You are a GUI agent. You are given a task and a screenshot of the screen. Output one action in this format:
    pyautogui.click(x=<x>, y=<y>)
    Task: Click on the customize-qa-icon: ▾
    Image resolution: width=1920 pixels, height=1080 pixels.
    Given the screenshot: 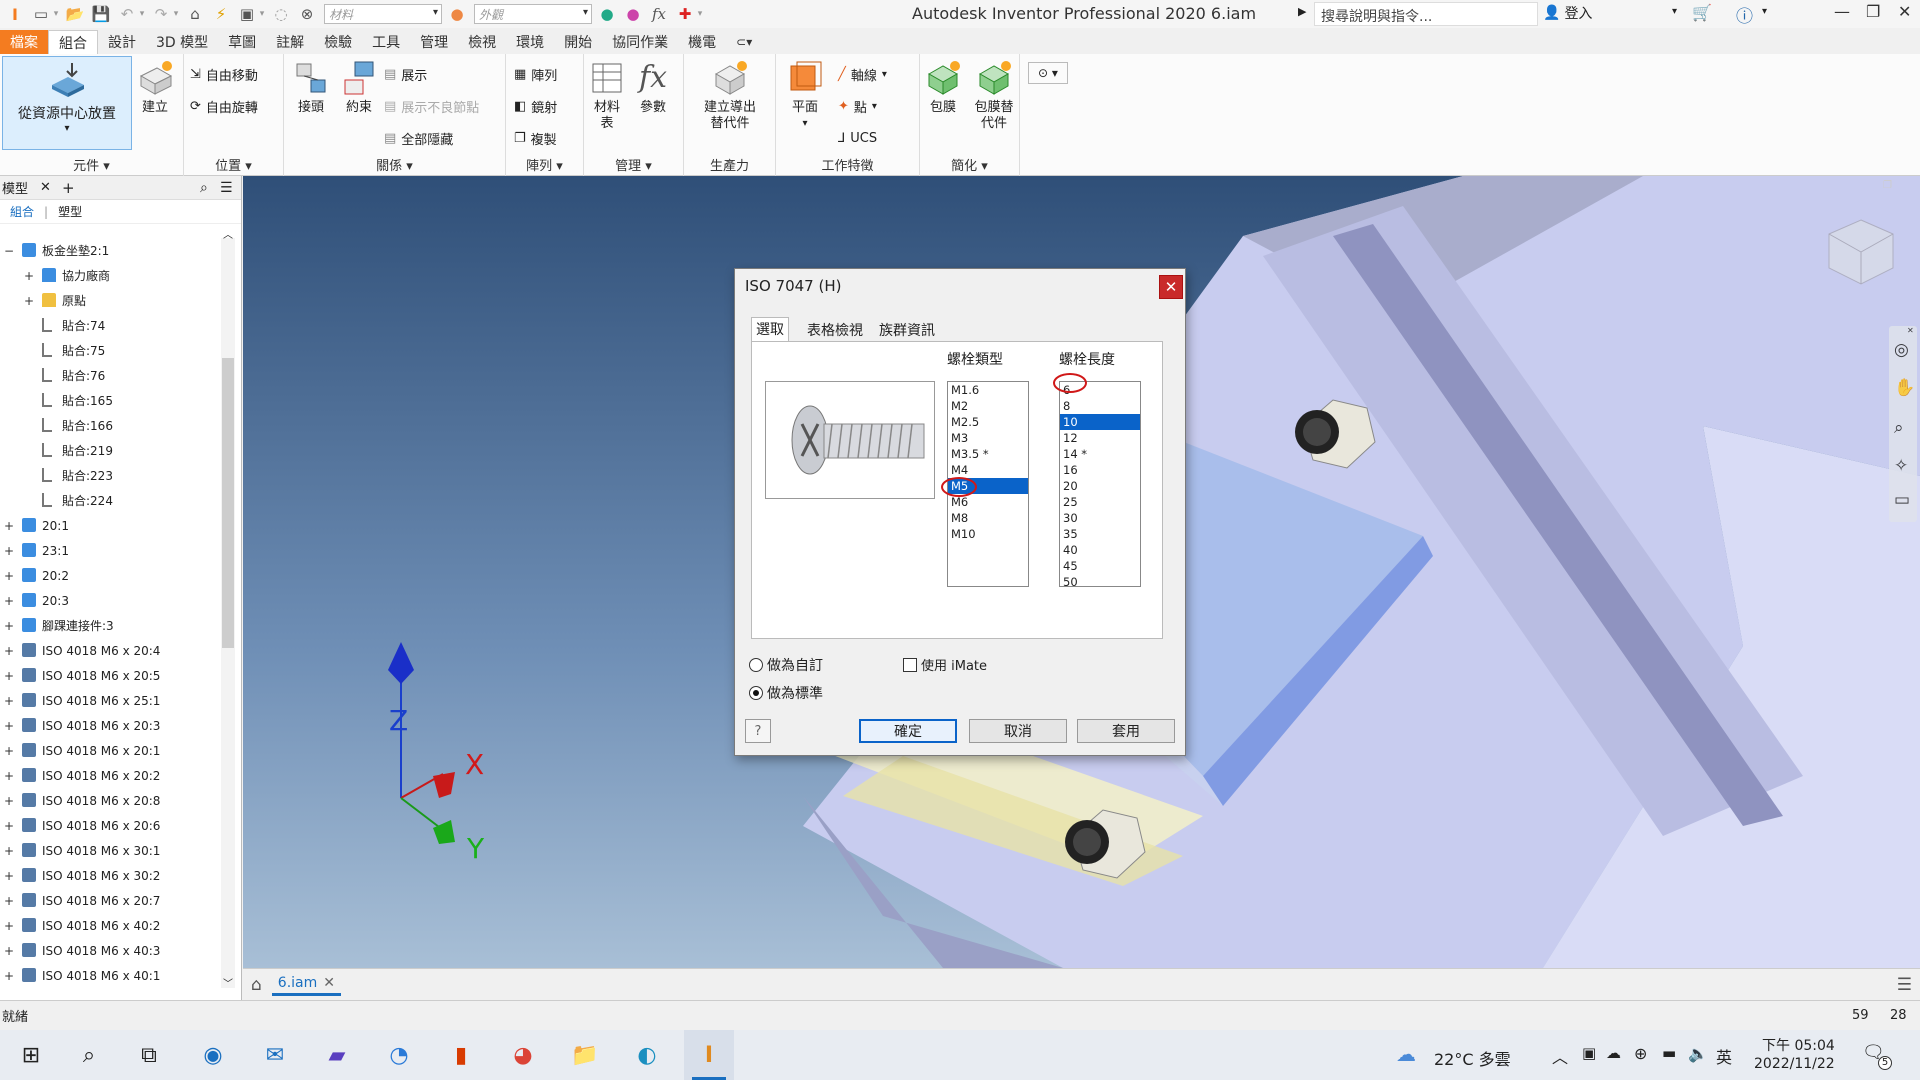 What is the action you would take?
    pyautogui.click(x=700, y=14)
    